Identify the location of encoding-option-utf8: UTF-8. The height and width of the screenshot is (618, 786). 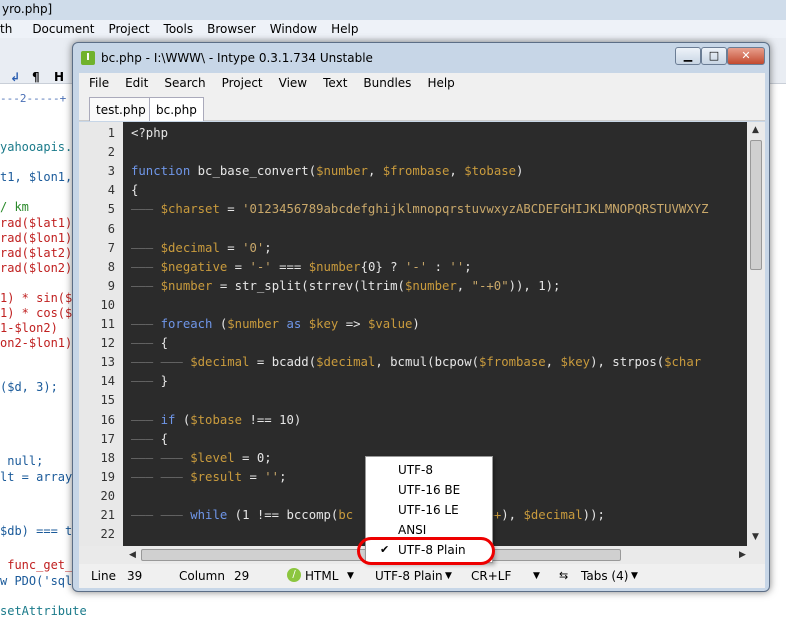
(415, 470).